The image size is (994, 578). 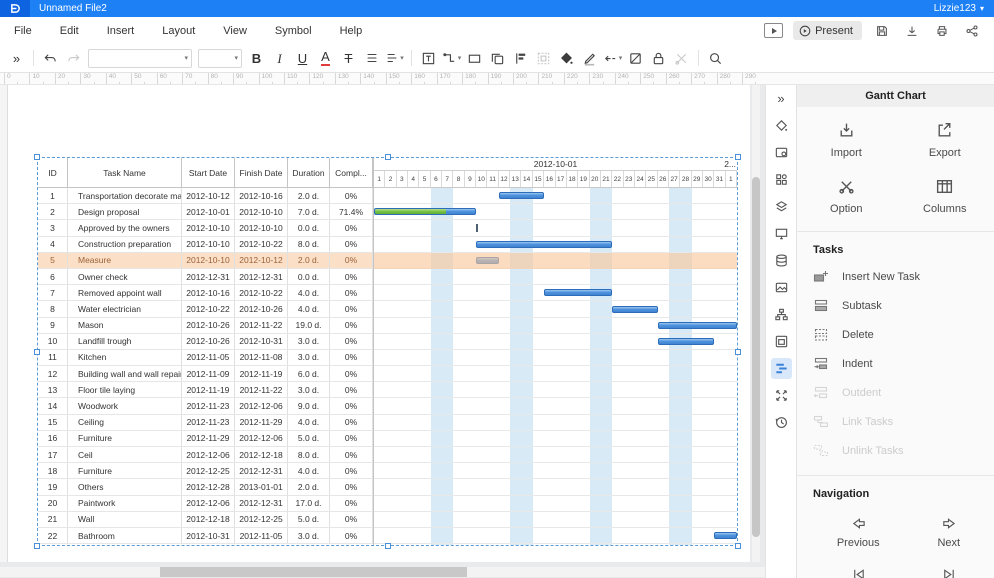 What do you see at coordinates (220, 58) in the screenshot?
I see `font-size-select: ▾` at bounding box center [220, 58].